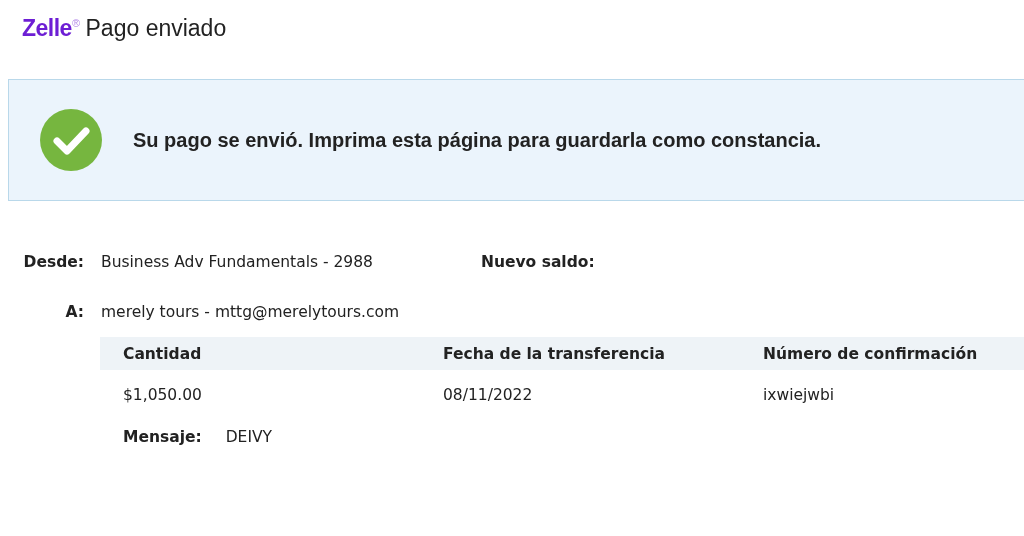 The image size is (1024, 536). Describe the element at coordinates (71, 140) in the screenshot. I see `check-icon` at that location.